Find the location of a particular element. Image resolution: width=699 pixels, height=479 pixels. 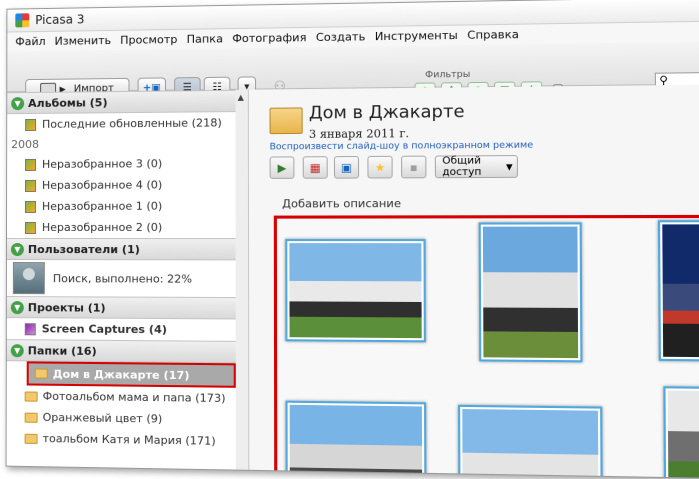

menu-create: Создать is located at coordinates (341, 37).